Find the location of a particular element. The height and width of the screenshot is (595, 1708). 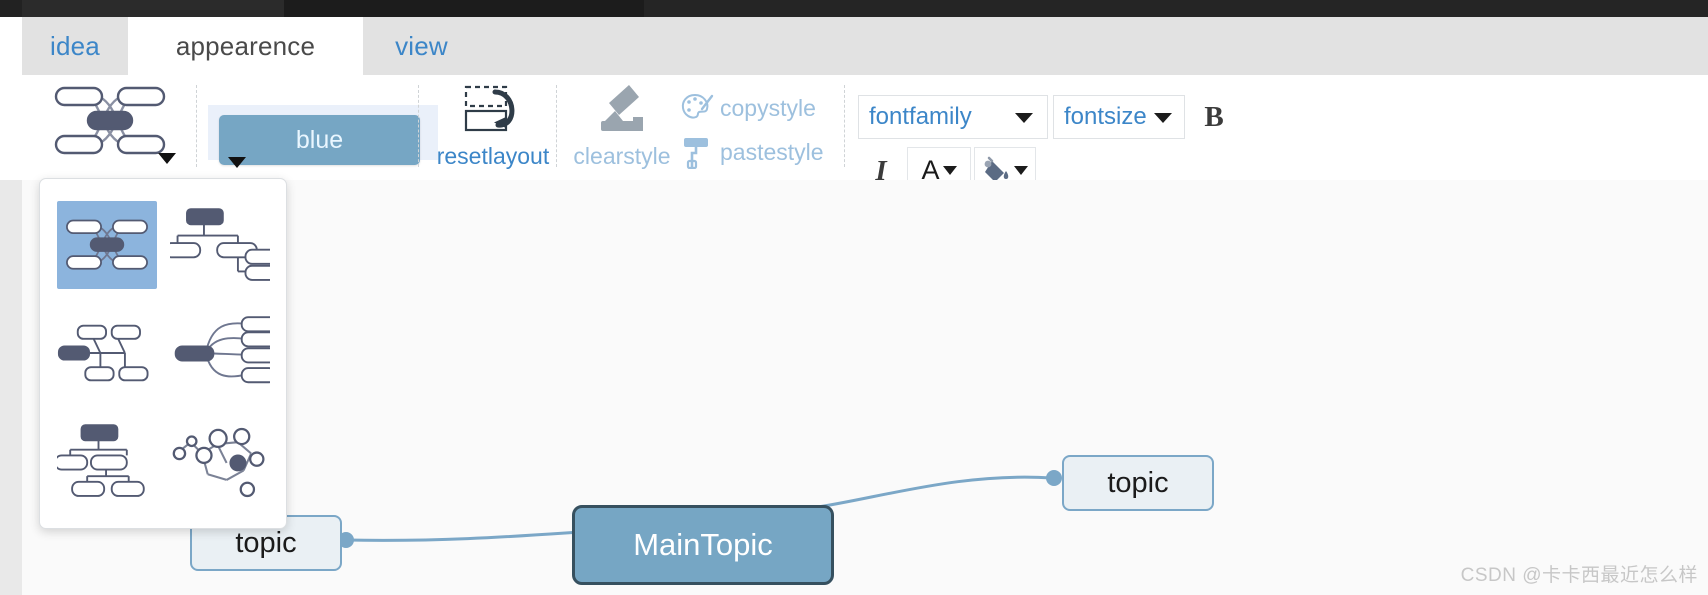

layout-option-fishbone-right-swatch is located at coordinates (220, 353).